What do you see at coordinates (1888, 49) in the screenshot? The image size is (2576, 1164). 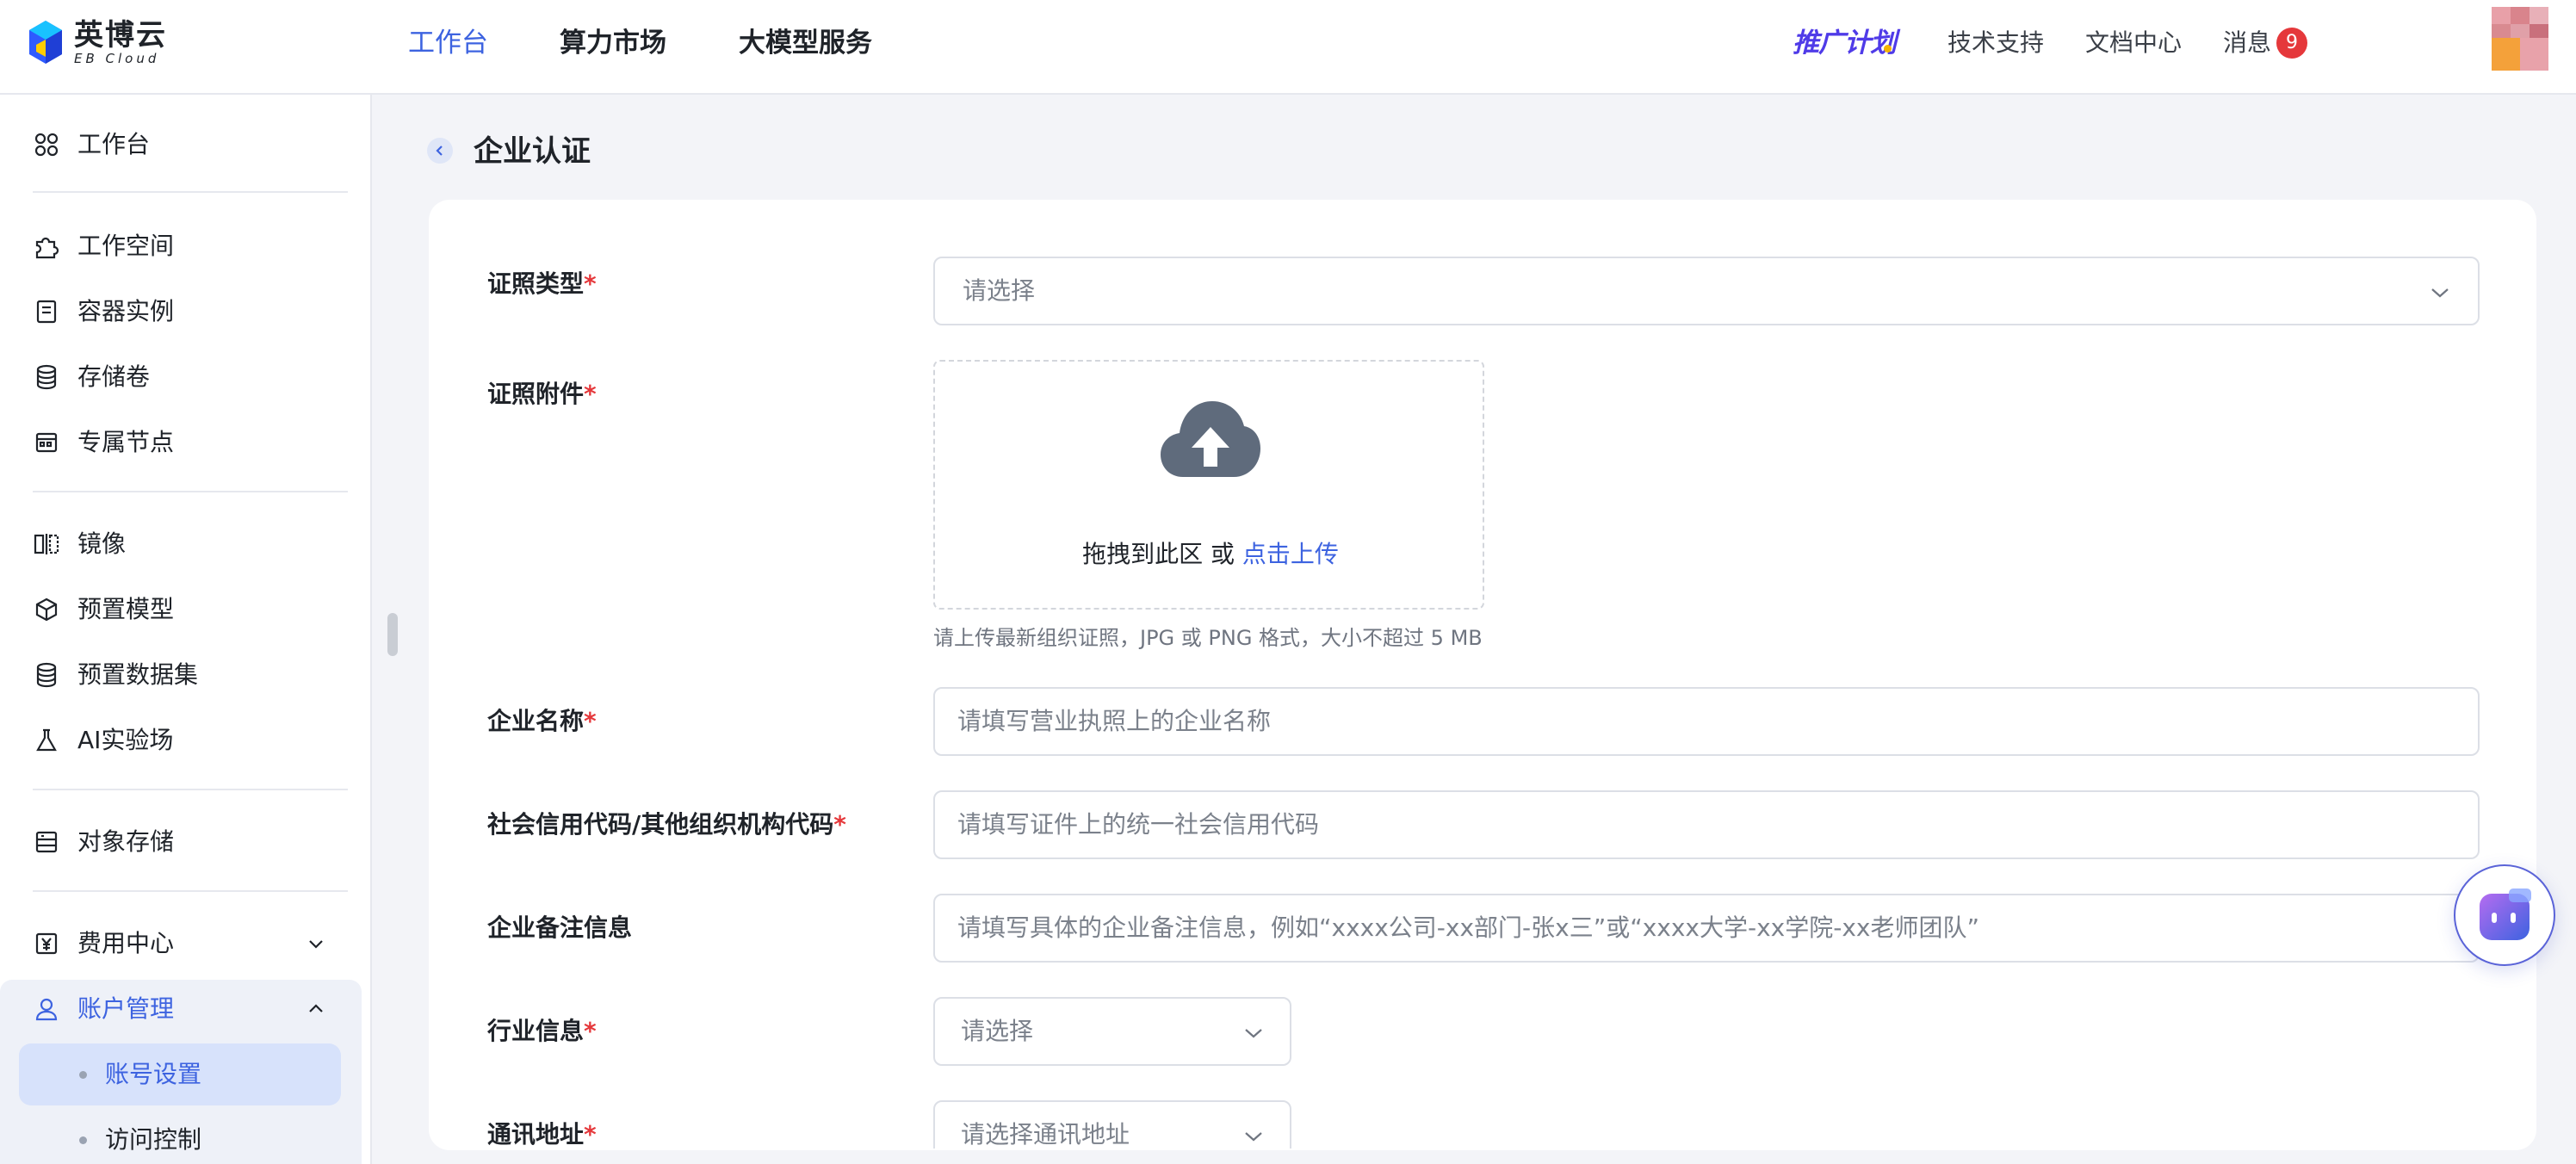 I see `promo-sparkle-icon` at bounding box center [1888, 49].